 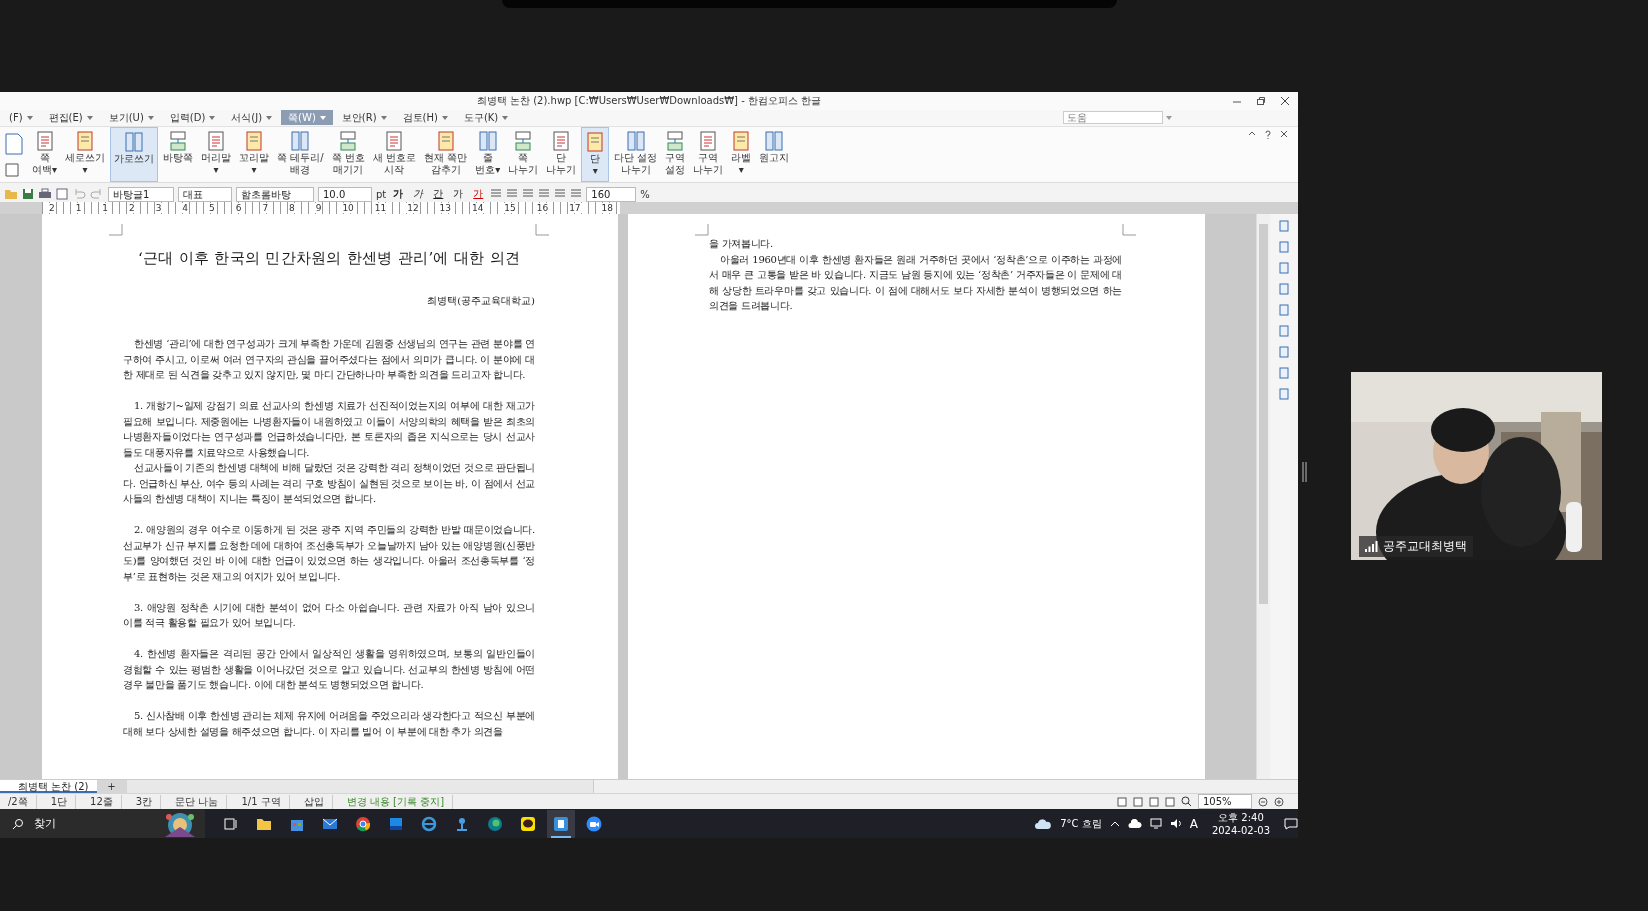 I want to click on language-dropdown: 대표, so click(x=205, y=194).